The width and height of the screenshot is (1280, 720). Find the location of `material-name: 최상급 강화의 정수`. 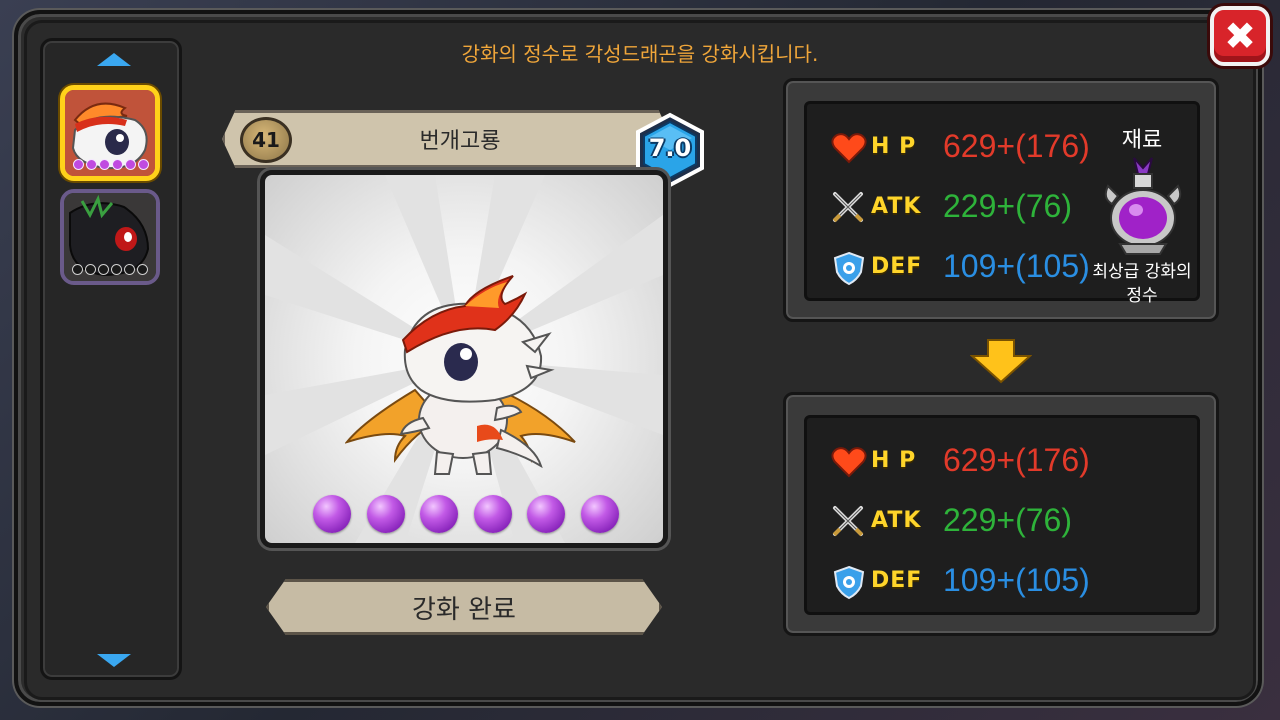

material-name: 최상급 강화의 정수 is located at coordinates (1142, 284).